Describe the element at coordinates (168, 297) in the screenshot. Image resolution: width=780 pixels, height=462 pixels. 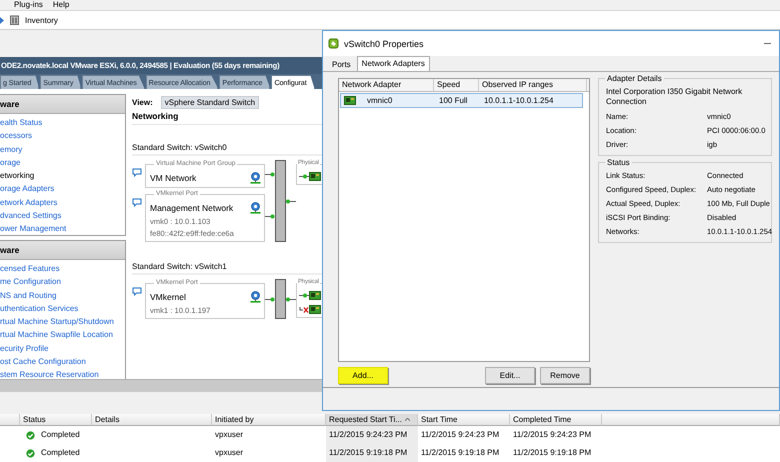
I see `port-group-name: VMkernel` at that location.